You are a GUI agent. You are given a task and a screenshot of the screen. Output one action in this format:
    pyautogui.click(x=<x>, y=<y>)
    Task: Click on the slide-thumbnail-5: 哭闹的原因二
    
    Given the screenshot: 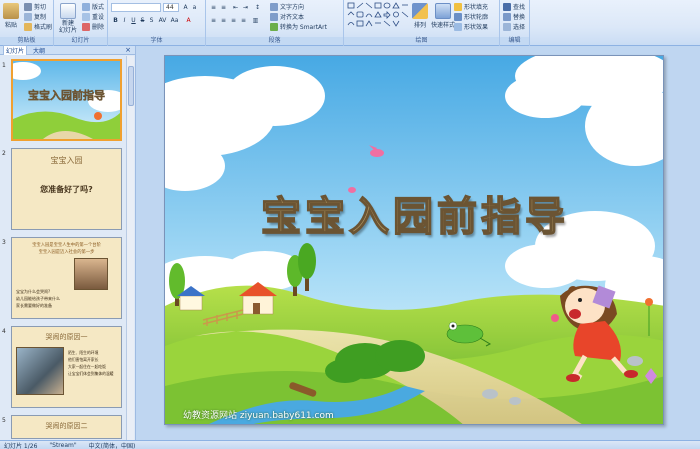 What is the action you would take?
    pyautogui.click(x=66, y=427)
    